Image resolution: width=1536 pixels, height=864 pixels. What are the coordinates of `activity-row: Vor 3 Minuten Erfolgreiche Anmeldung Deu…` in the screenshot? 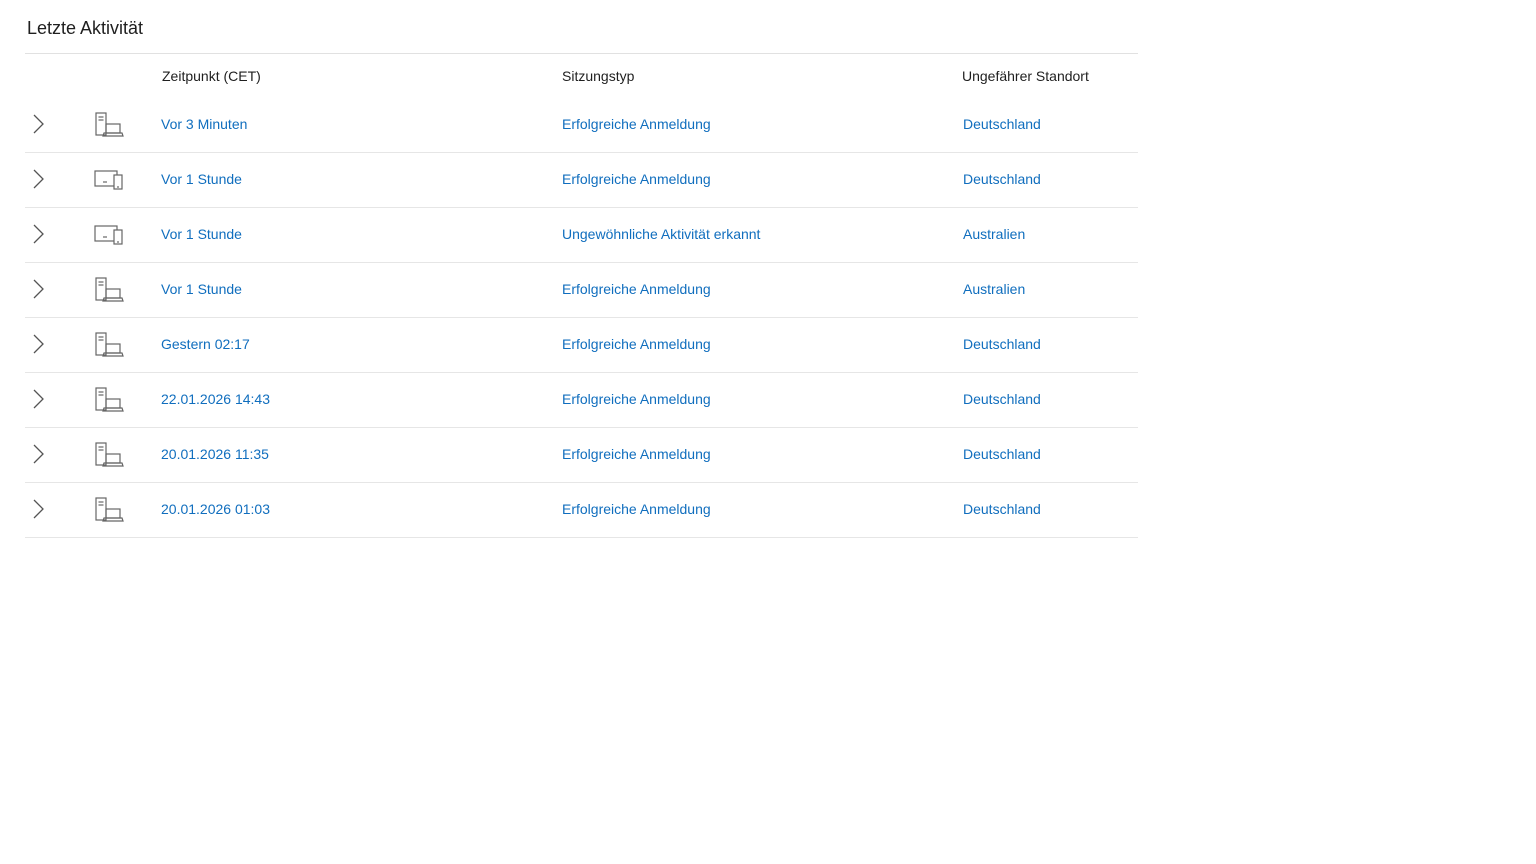 It's located at (581, 125).